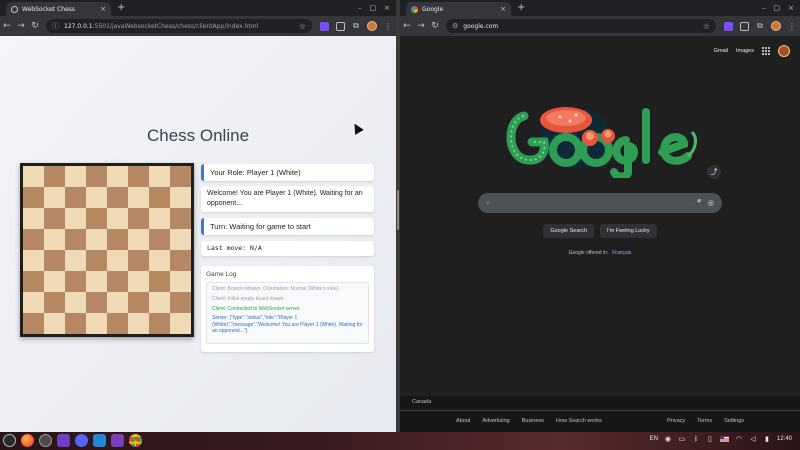 The height and width of the screenshot is (450, 800). What do you see at coordinates (117, 218) in the screenshot?
I see `board-square-e6` at bounding box center [117, 218].